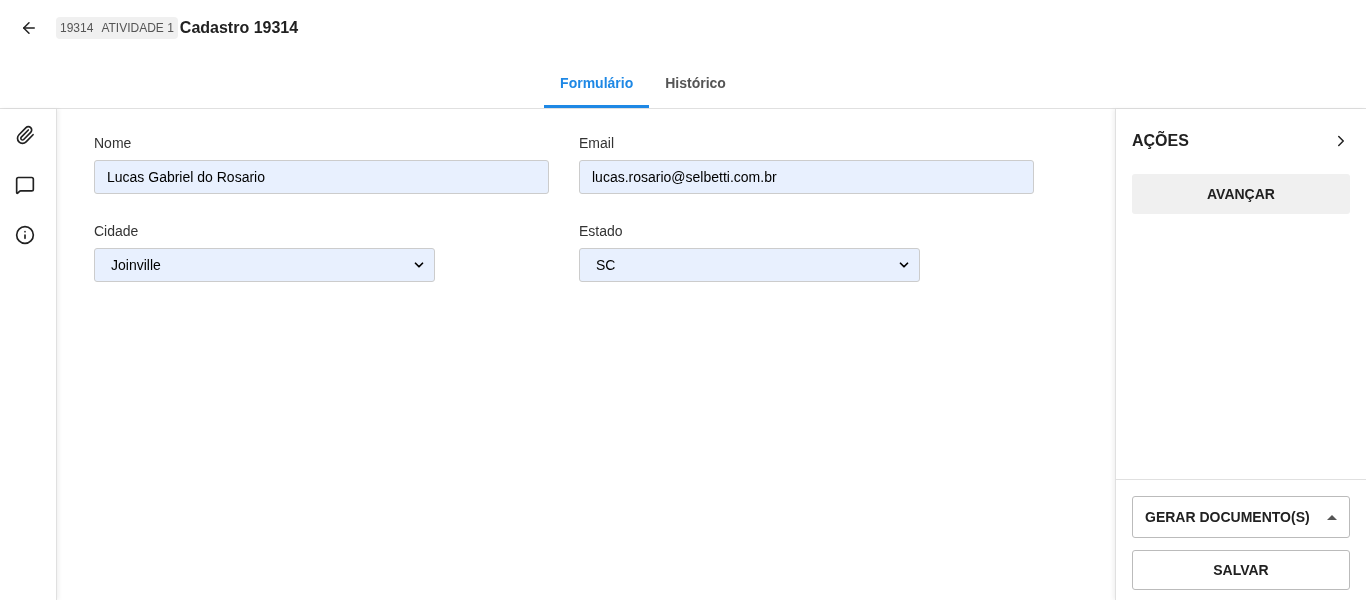  I want to click on select-field: Joinville, so click(264, 265).